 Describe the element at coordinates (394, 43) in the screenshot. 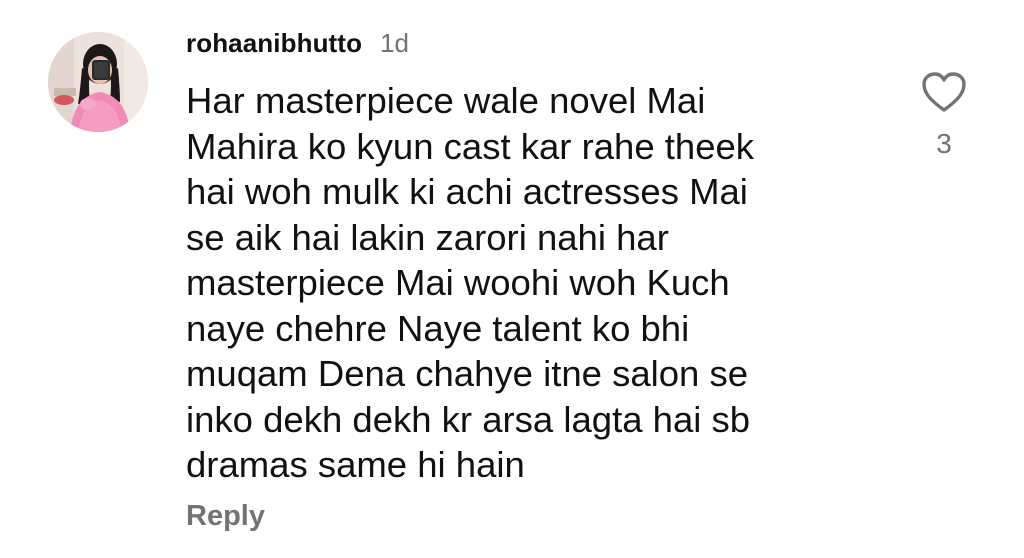

I see `timestamp: 1d` at that location.